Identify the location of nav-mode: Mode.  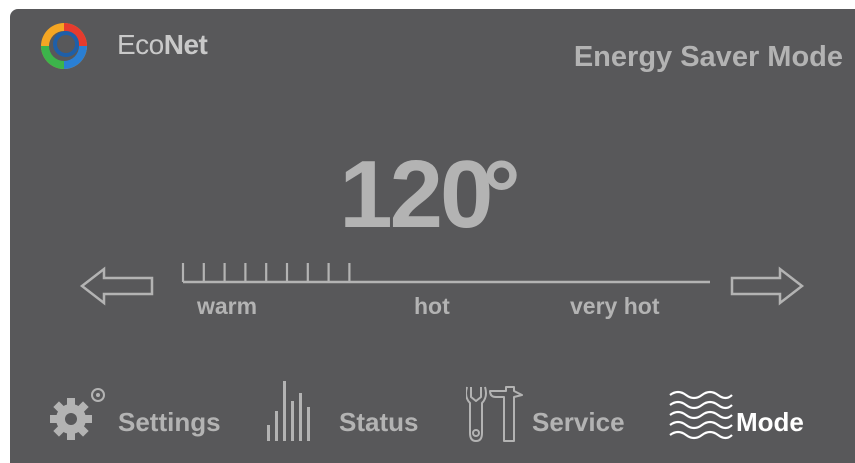
(758, 411).